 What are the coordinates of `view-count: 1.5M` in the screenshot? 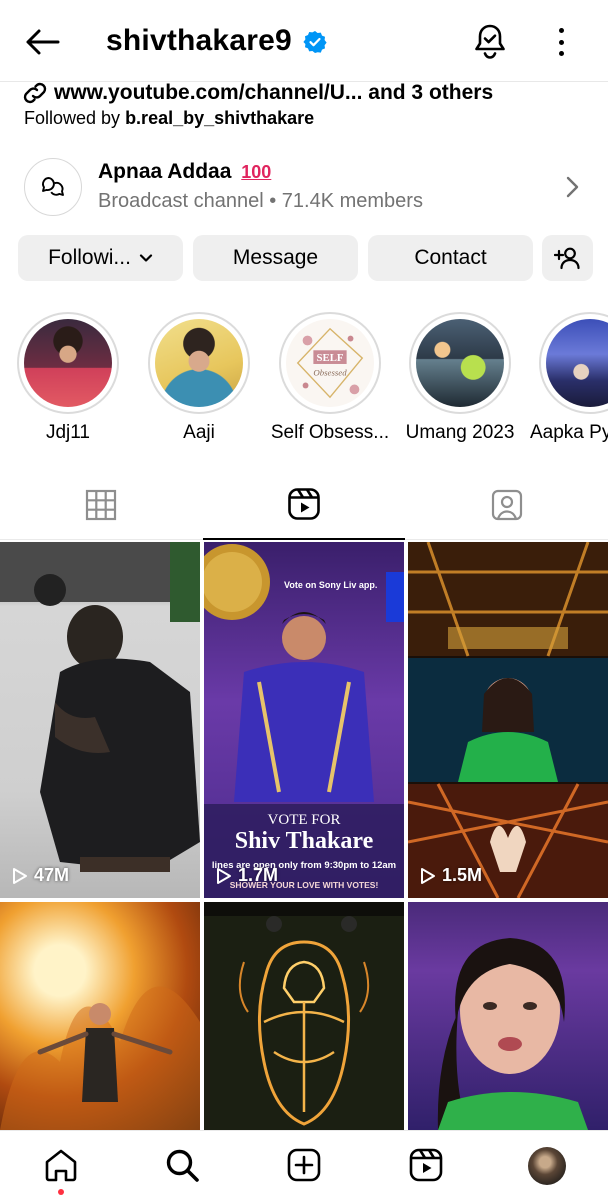 It's located at (451, 875).